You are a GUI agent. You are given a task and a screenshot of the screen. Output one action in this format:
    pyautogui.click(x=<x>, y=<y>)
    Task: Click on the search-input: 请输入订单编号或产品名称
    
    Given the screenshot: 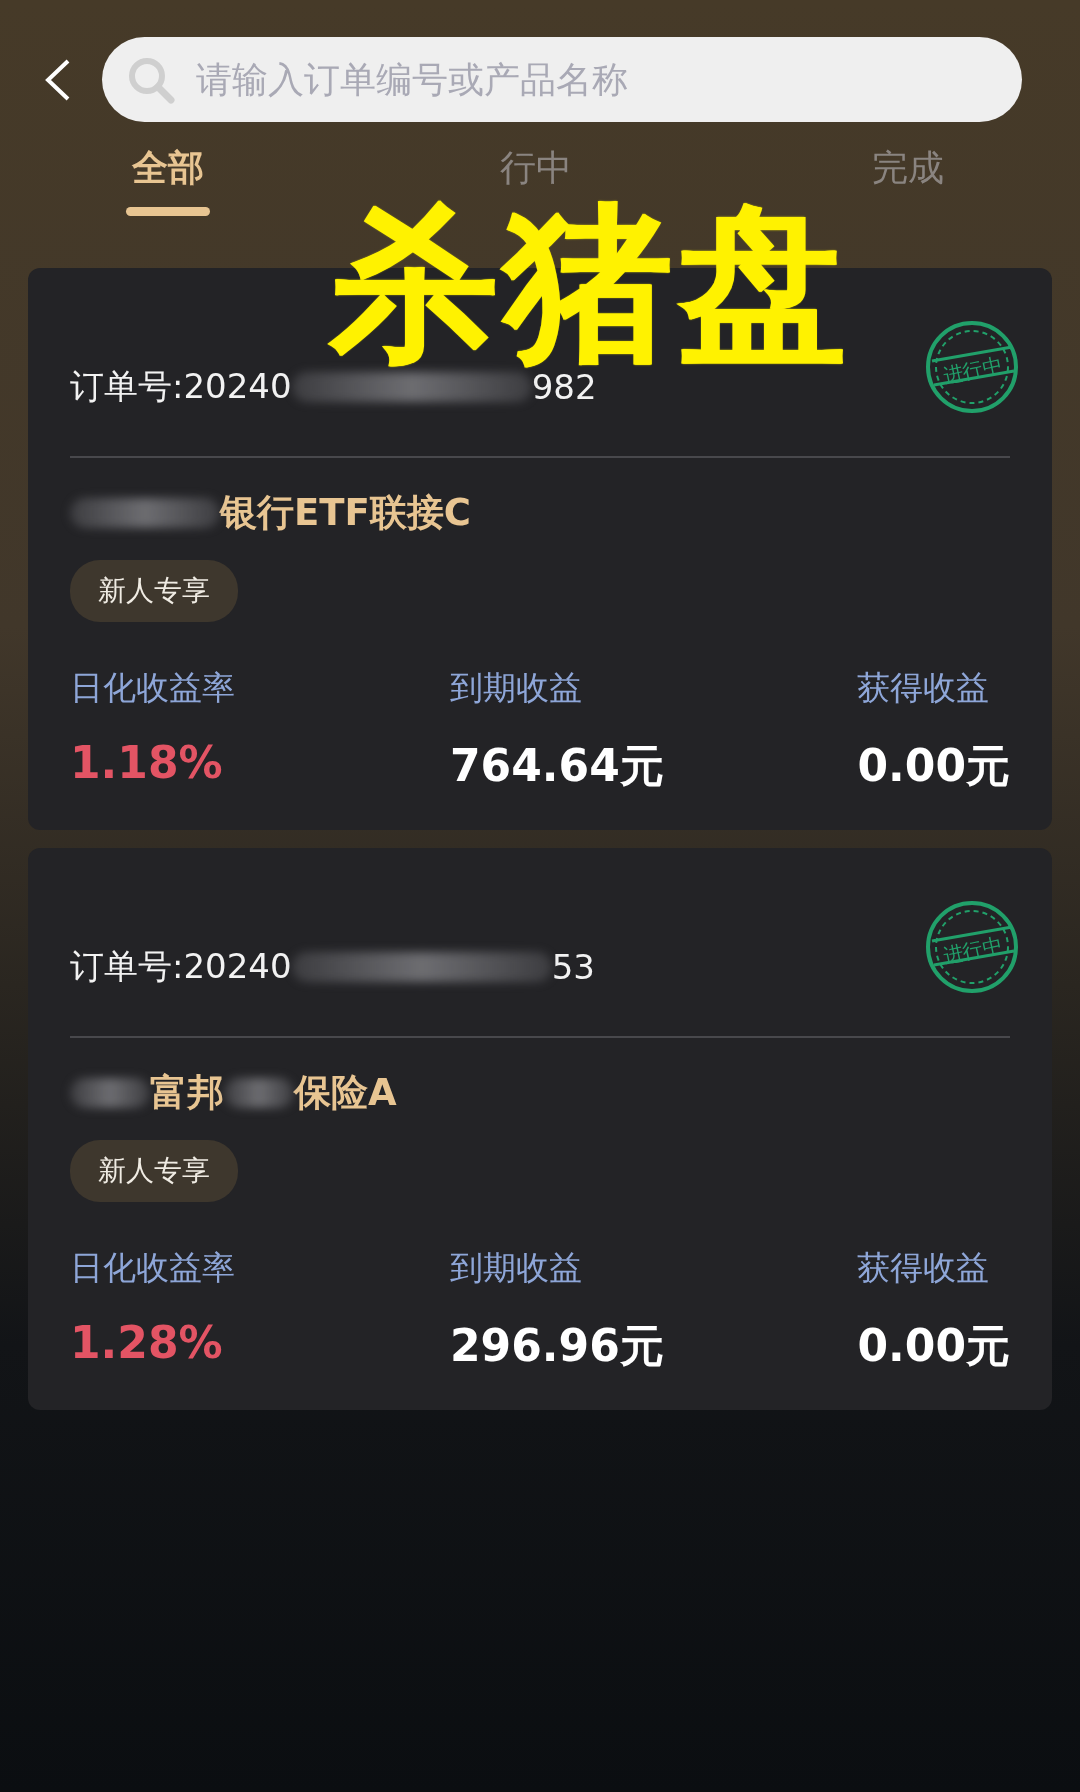 What is the action you would take?
    pyautogui.click(x=596, y=79)
    